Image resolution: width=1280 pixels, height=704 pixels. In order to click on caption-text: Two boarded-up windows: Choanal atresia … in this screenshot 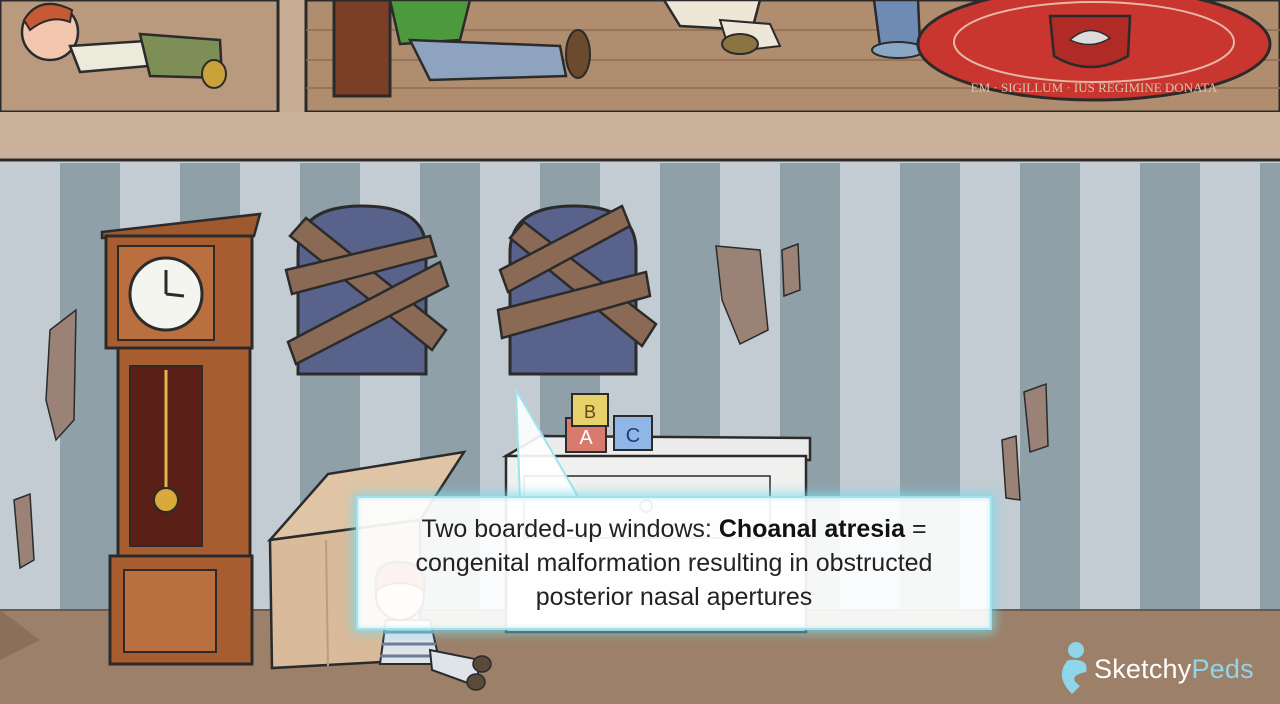, I will do `click(674, 563)`.